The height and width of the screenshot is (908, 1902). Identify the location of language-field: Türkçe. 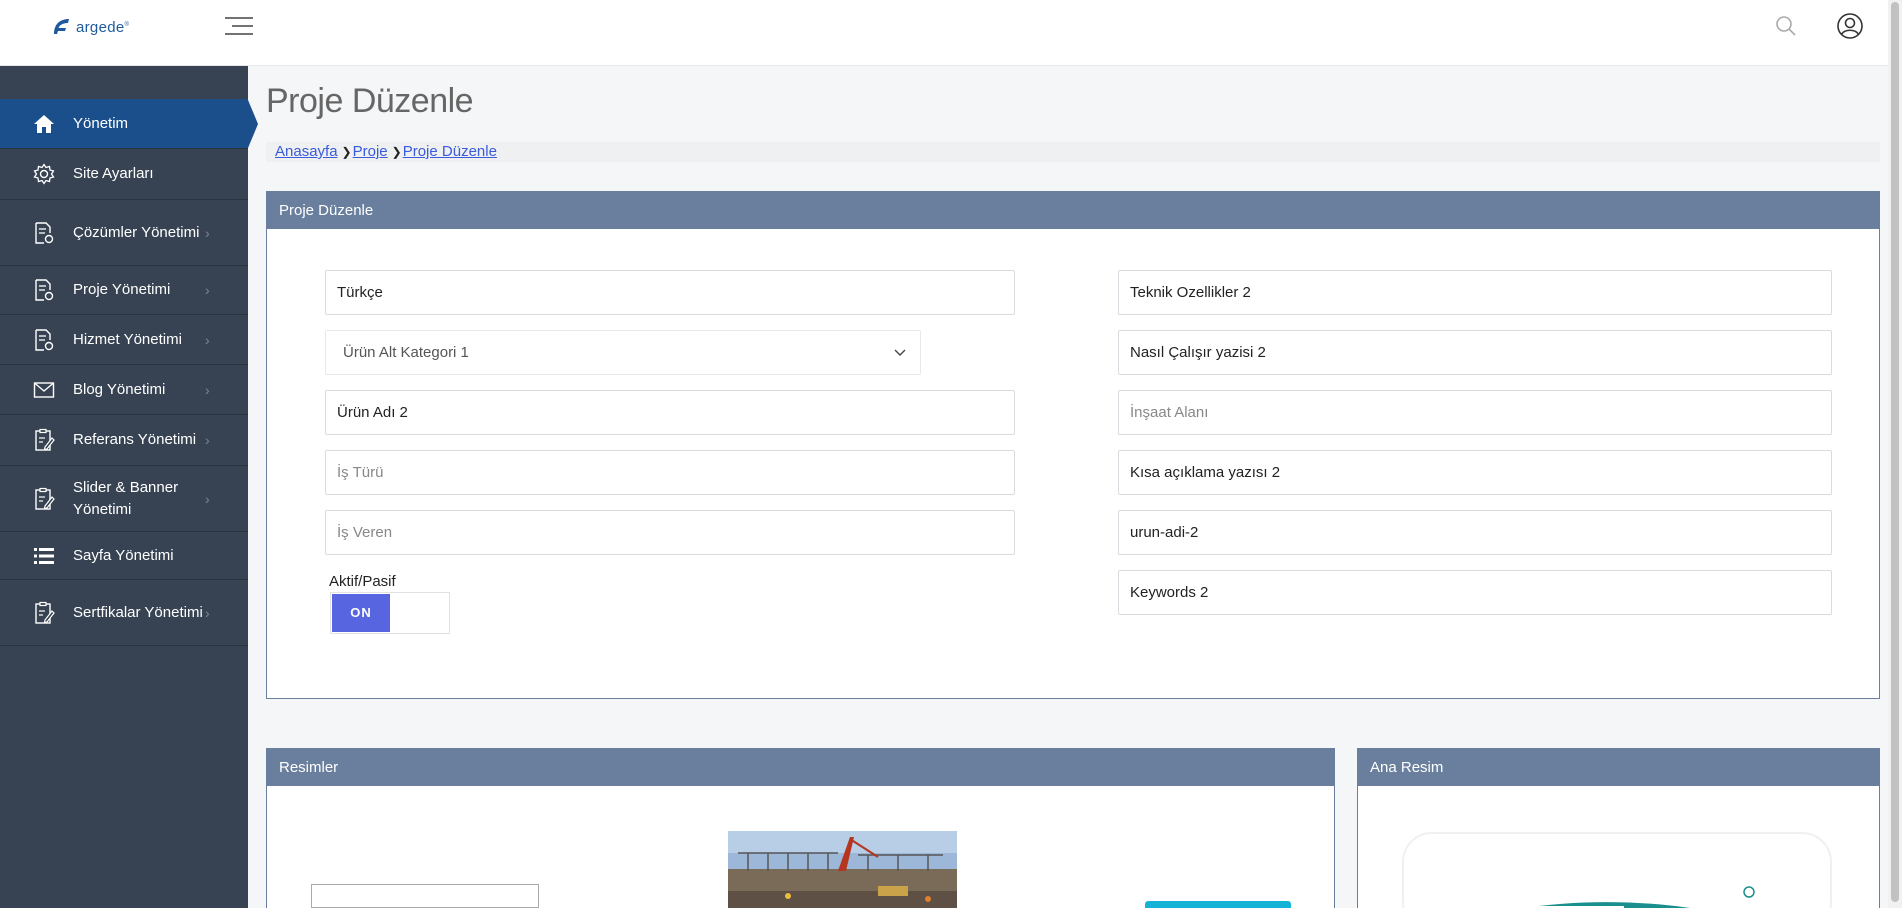
(670, 292).